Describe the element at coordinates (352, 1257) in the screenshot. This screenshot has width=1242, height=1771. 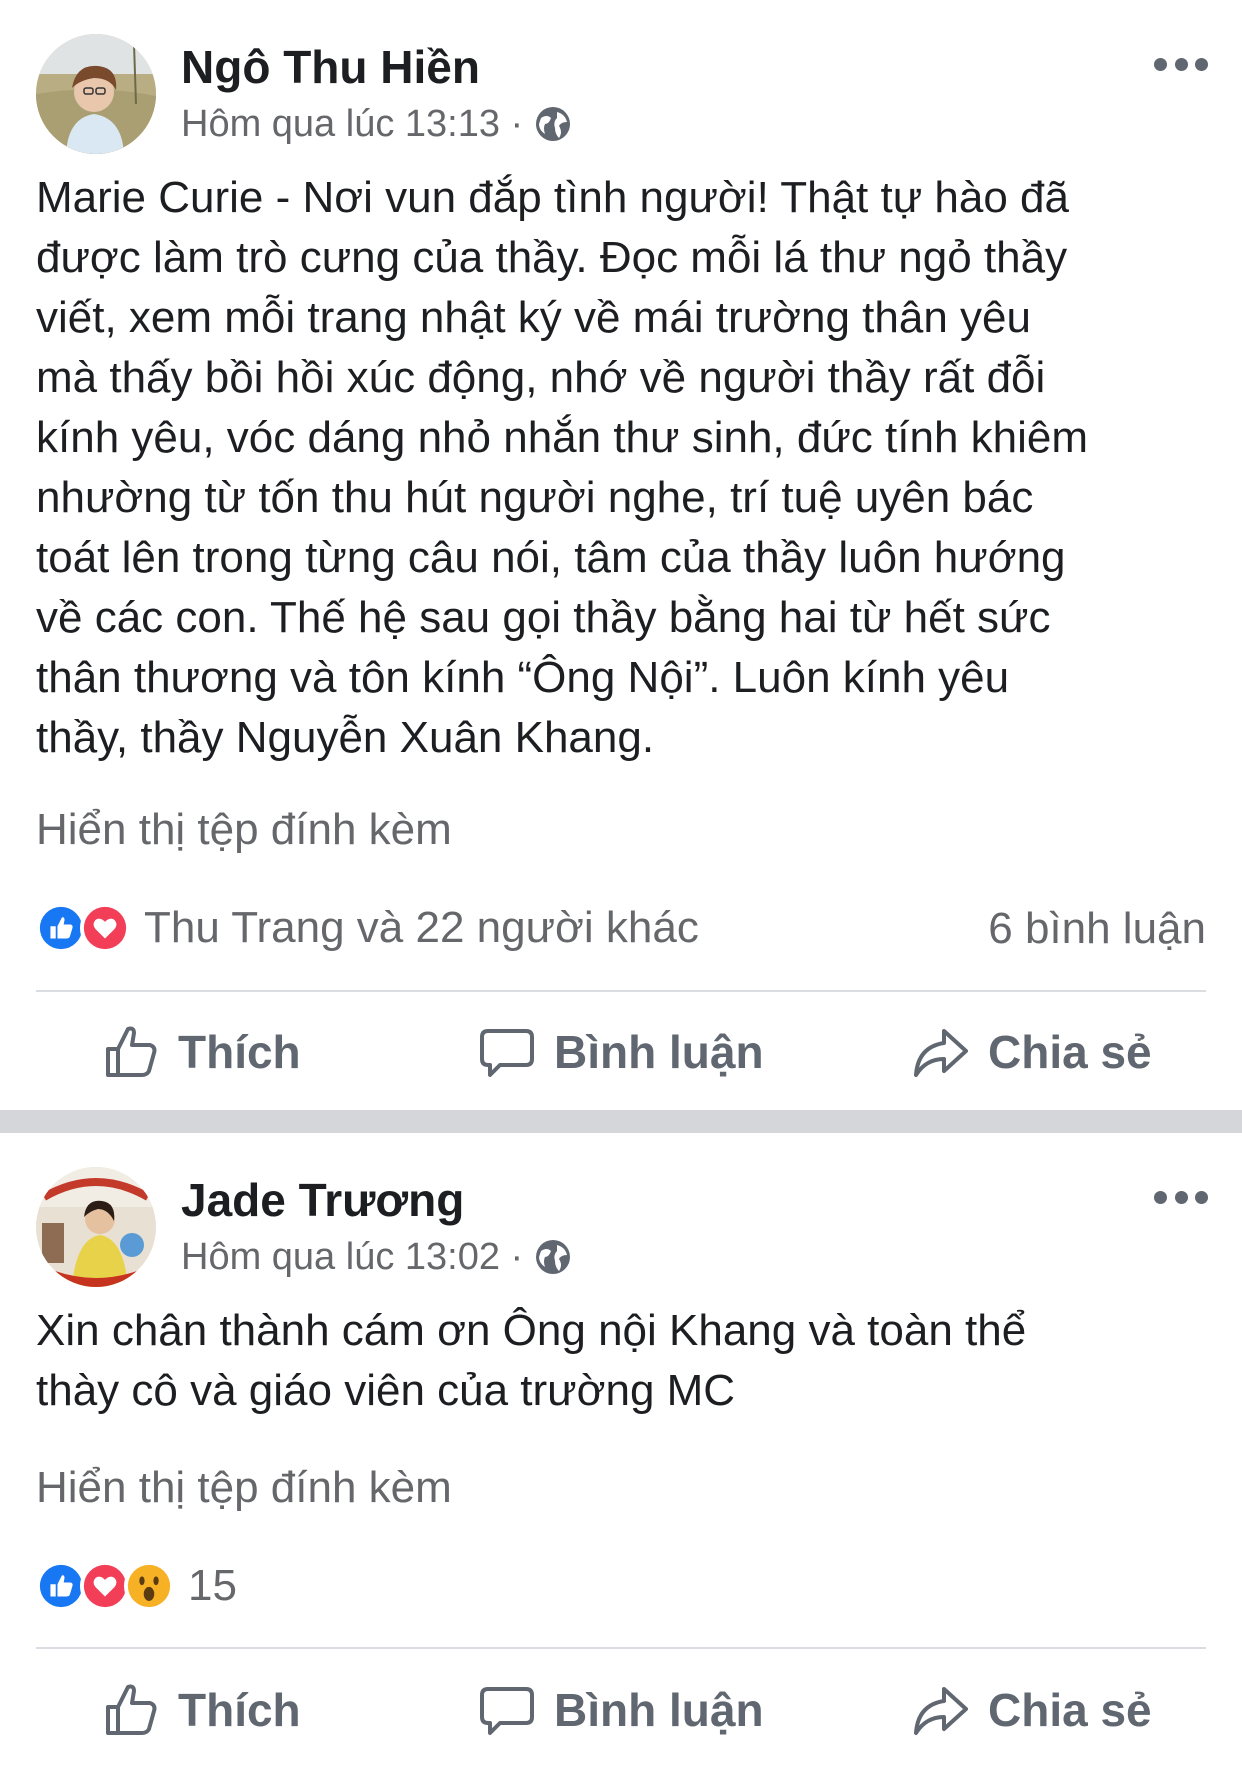
I see `post-timestamp: Hôm qua lúc 13:02 ·` at that location.